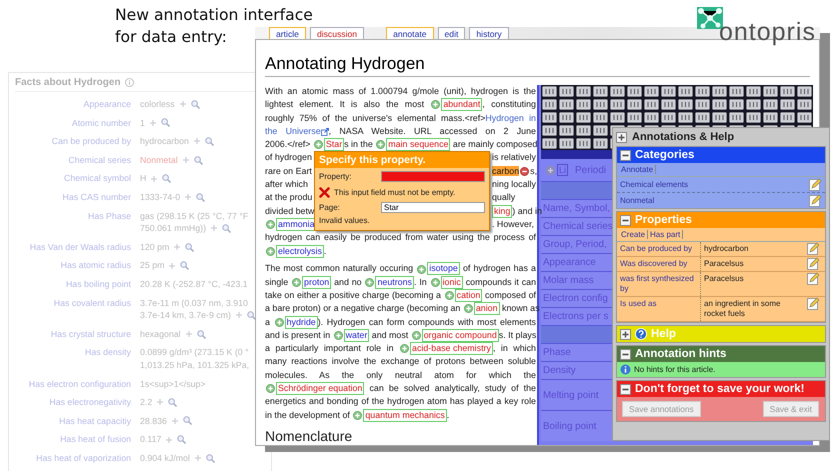 The width and height of the screenshot is (831, 471). I want to click on toolbar-link: Annotate, so click(637, 169).